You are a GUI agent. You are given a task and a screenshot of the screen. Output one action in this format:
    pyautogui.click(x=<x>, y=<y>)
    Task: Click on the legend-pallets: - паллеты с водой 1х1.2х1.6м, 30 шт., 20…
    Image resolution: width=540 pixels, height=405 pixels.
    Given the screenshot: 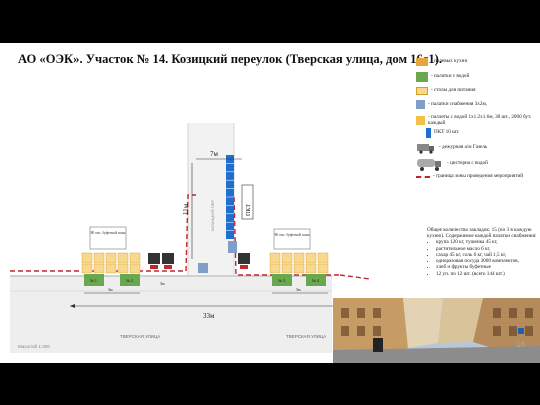 What is the action you would take?
    pyautogui.click(x=475, y=120)
    